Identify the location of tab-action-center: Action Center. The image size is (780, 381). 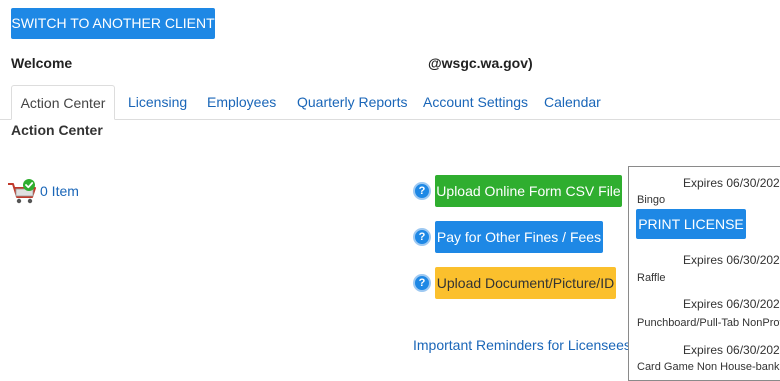
(63, 102).